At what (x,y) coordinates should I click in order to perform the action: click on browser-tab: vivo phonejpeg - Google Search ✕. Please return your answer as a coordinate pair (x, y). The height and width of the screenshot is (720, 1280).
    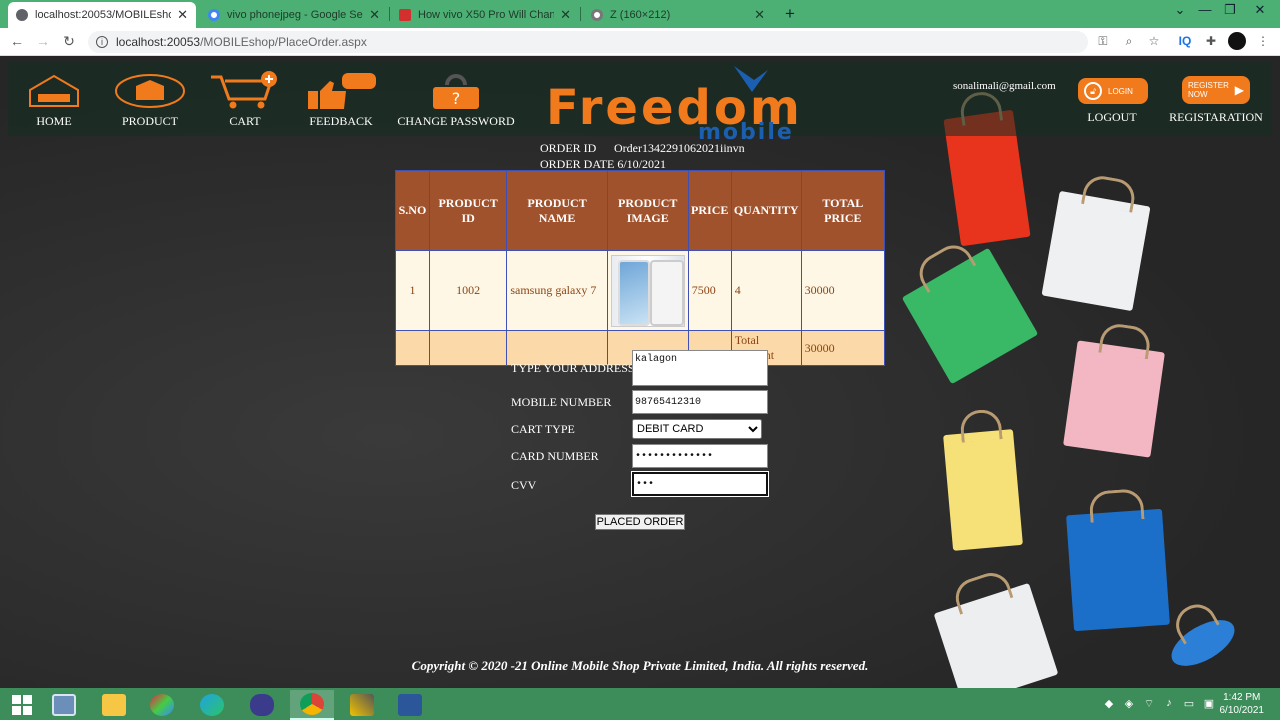
    Looking at the image, I should click on (294, 15).